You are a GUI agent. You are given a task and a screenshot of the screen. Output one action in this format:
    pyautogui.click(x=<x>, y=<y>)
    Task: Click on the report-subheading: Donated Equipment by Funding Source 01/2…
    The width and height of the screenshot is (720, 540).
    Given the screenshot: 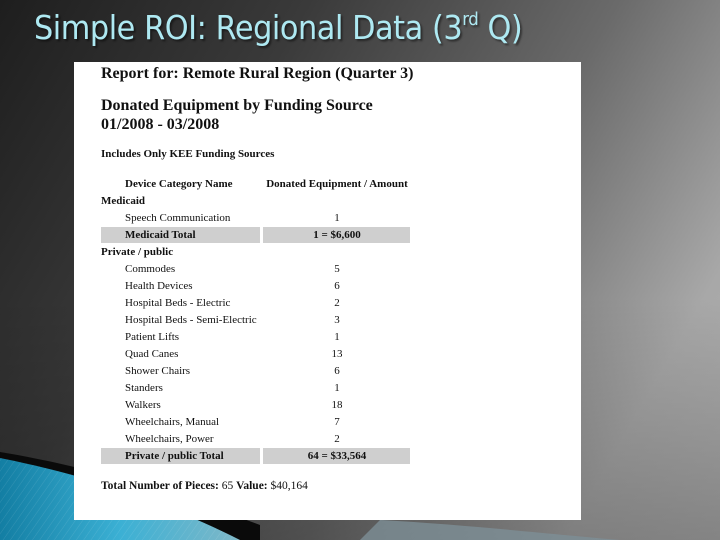 What is the action you would take?
    pyautogui.click(x=237, y=115)
    